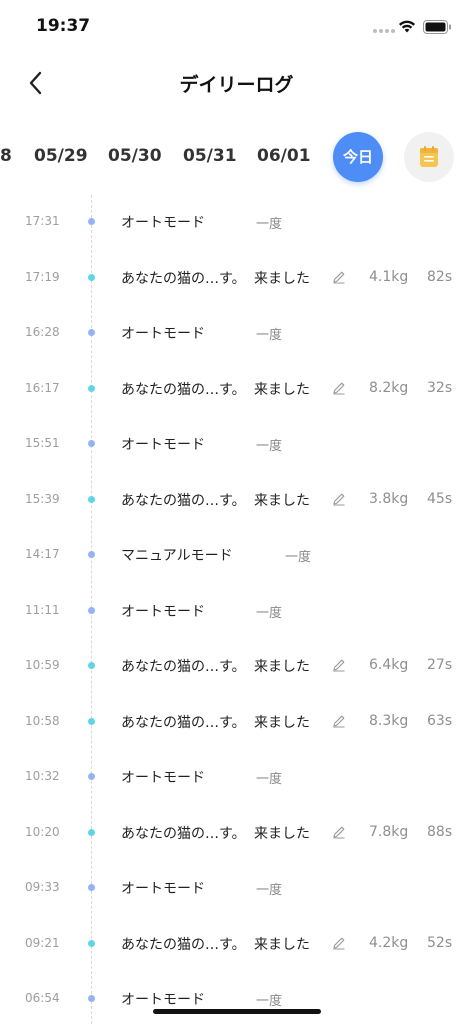 Image resolution: width=473 pixels, height=1026 pixels. I want to click on log-duration: 32s, so click(440, 387).